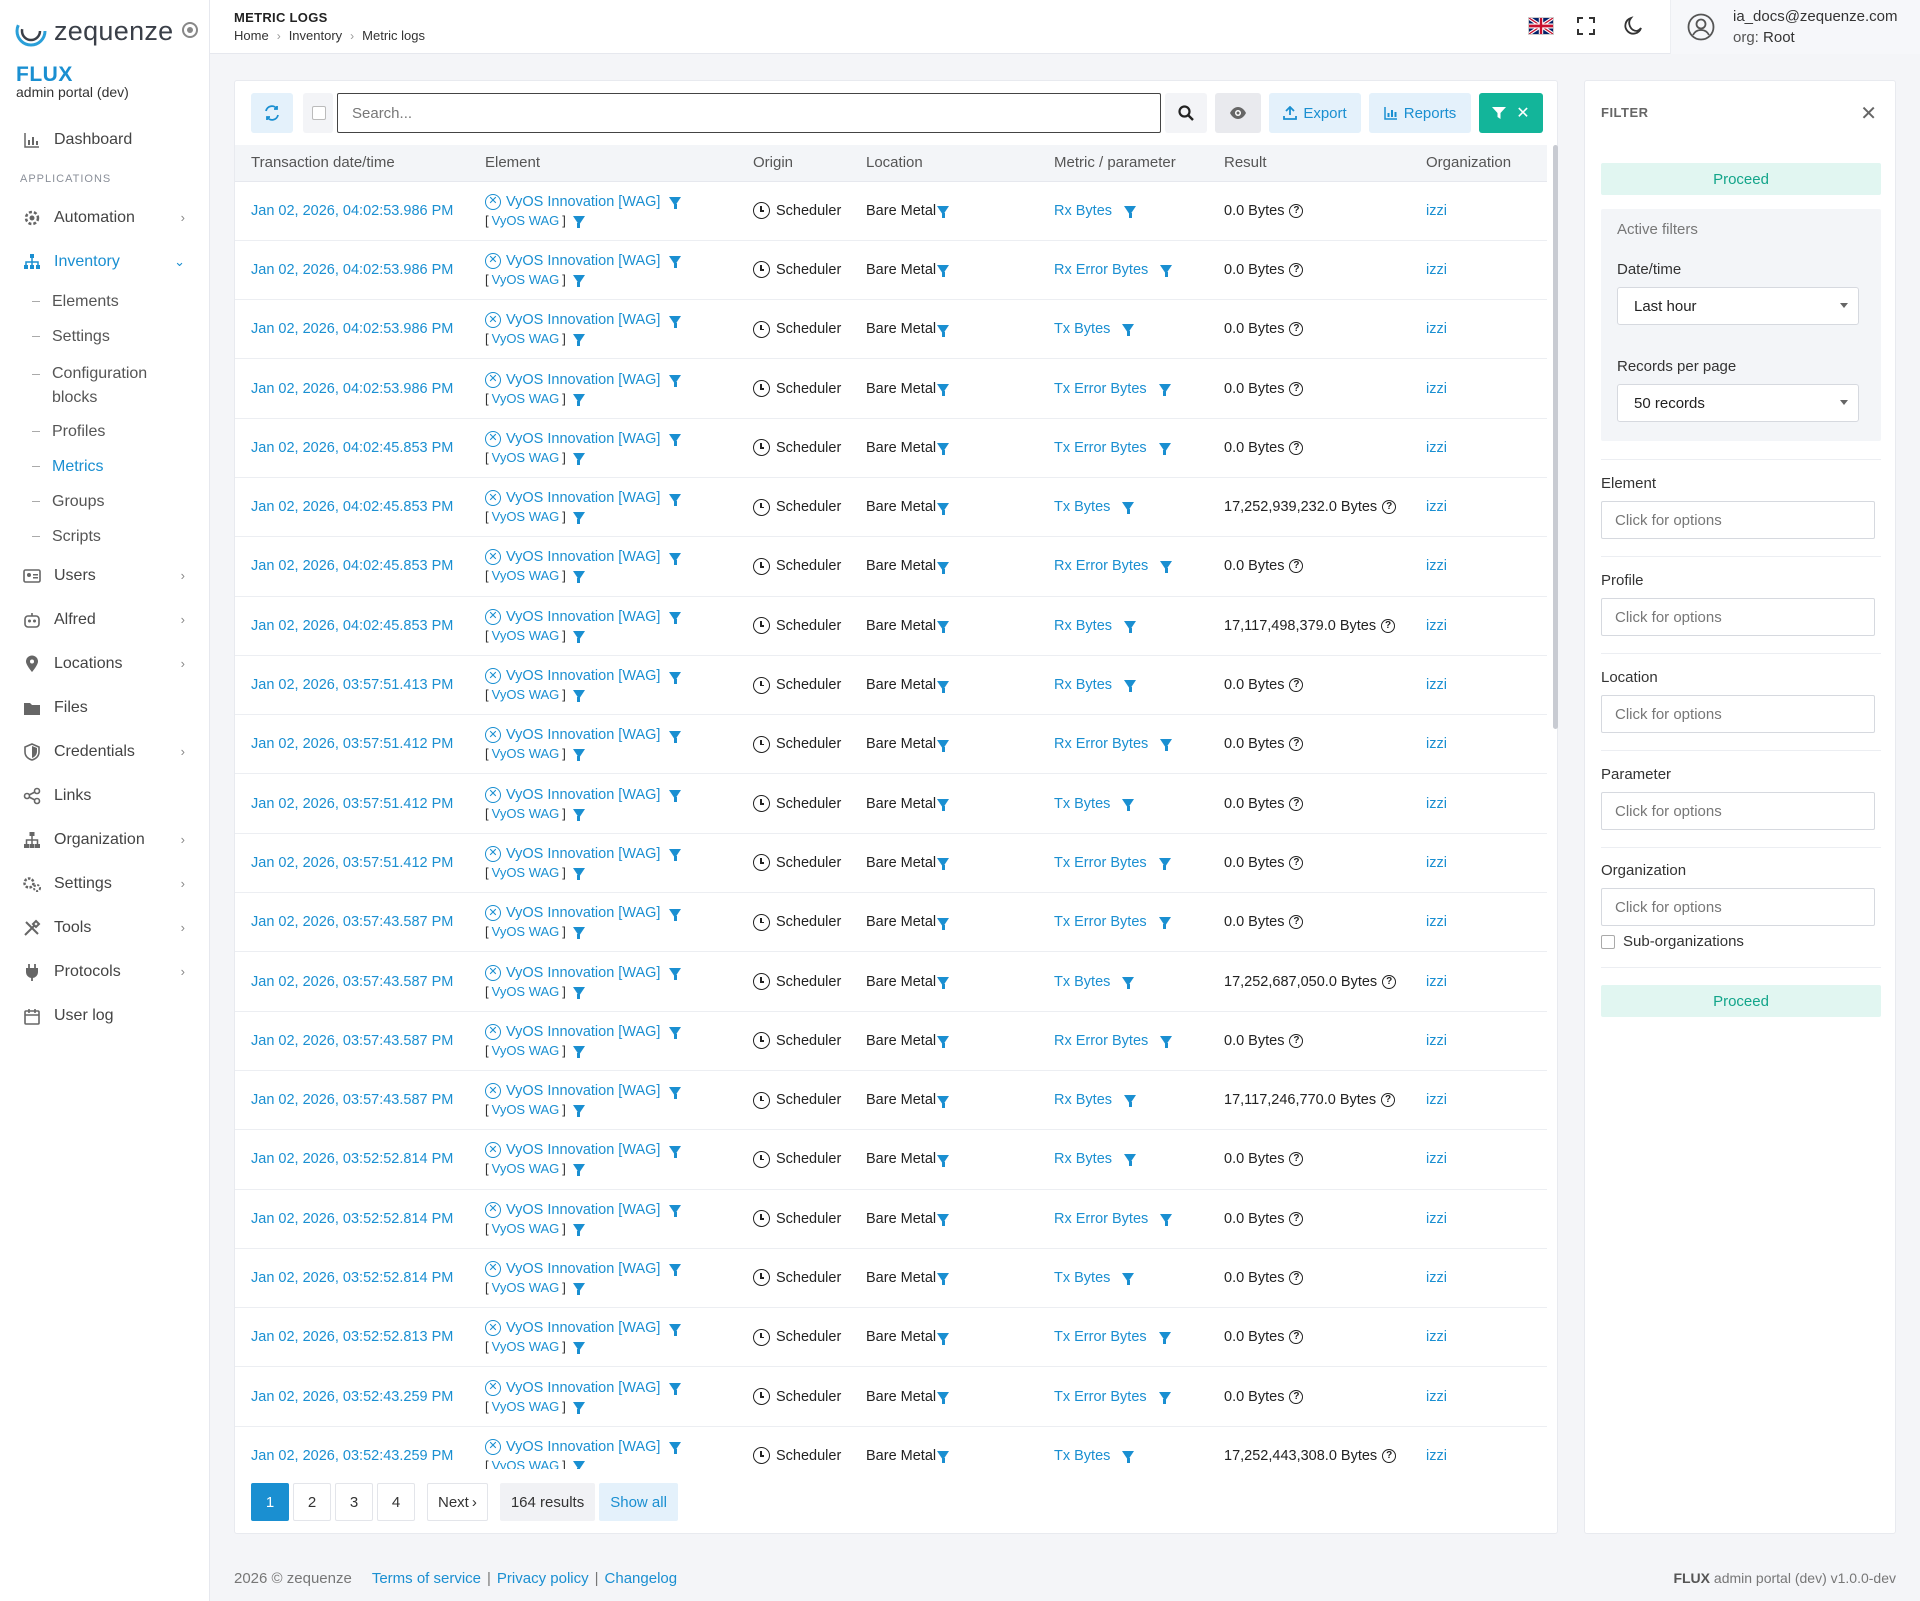 The width and height of the screenshot is (1920, 1601). What do you see at coordinates (352, 163) in the screenshot?
I see `column-header: Transaction date/time` at bounding box center [352, 163].